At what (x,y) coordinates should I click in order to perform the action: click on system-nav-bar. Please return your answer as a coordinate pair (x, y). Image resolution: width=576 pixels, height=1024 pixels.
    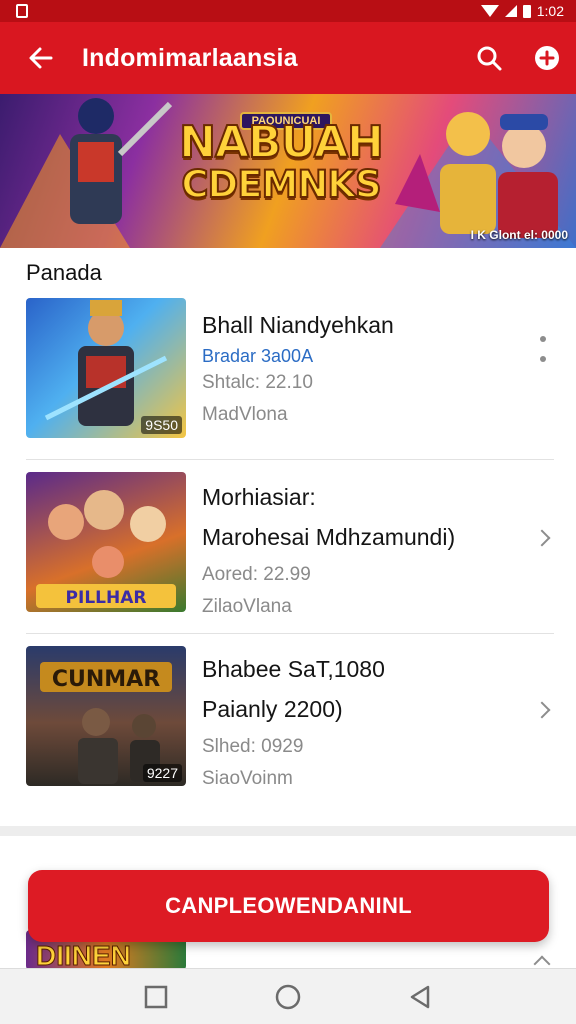
    Looking at the image, I should click on (288, 996).